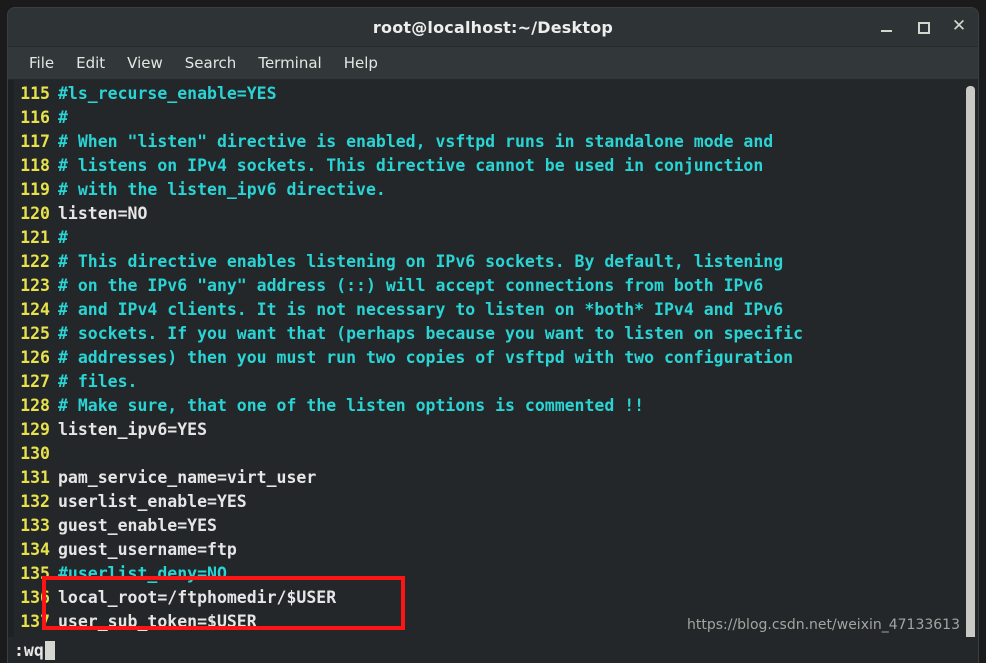 The height and width of the screenshot is (663, 986). I want to click on line-number: 126, so click(35, 357).